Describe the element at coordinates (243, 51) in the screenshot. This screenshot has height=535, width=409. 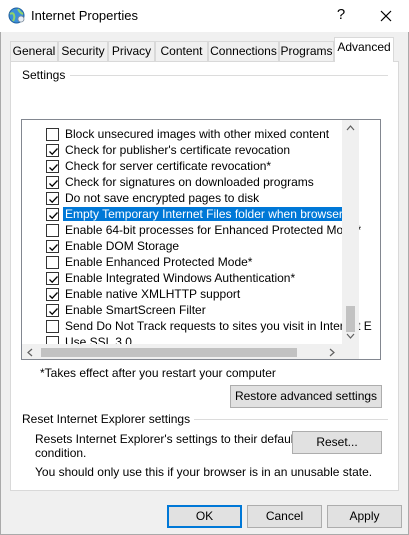
I see `tab-connections: Connections` at that location.